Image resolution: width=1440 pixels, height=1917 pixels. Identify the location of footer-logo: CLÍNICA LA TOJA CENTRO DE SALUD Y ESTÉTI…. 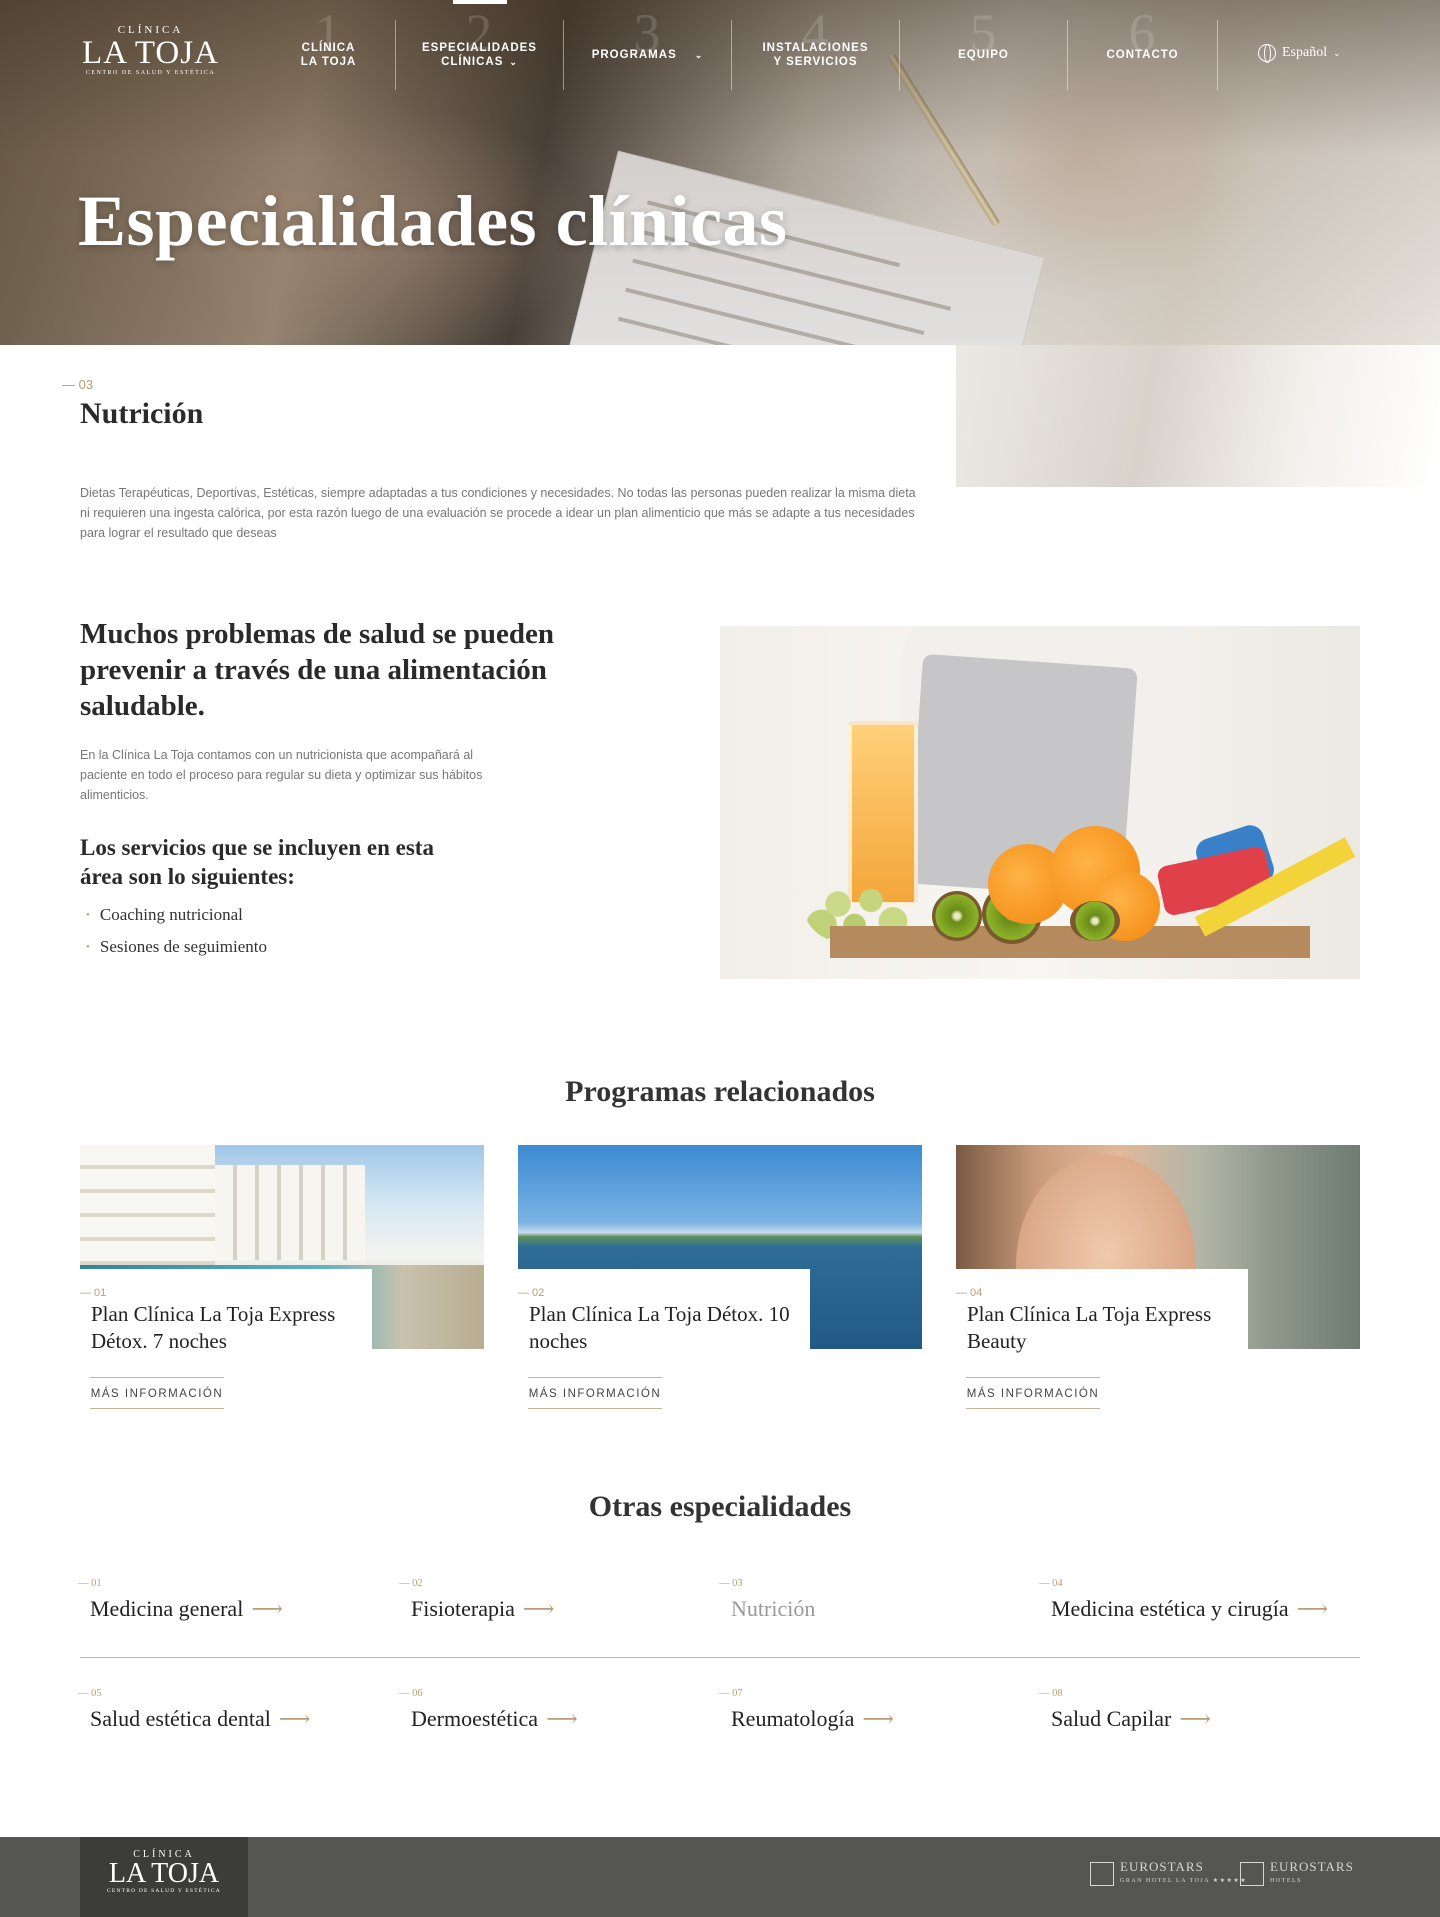
(164, 1877).